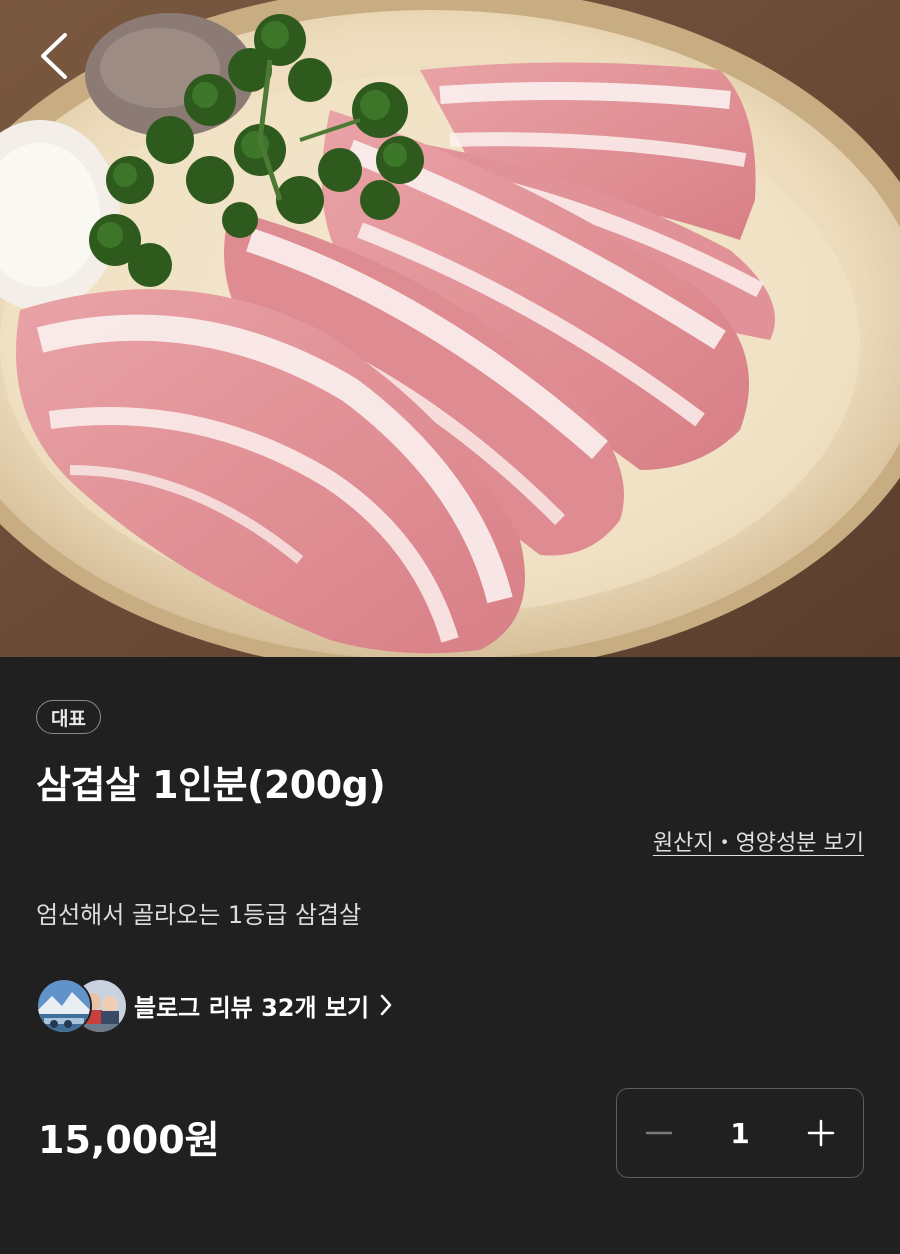  What do you see at coordinates (64, 1006) in the screenshot?
I see `avatar-mountain-icon` at bounding box center [64, 1006].